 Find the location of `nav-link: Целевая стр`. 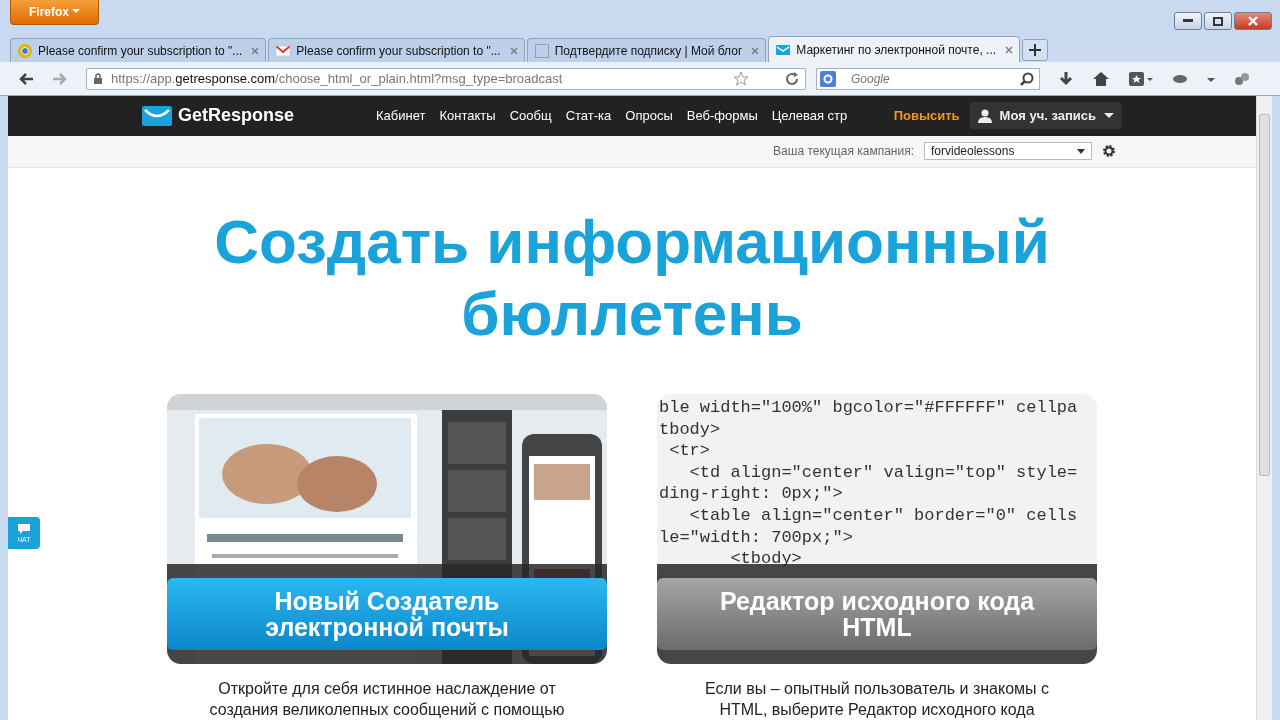

nav-link: Целевая стр is located at coordinates (809, 116).